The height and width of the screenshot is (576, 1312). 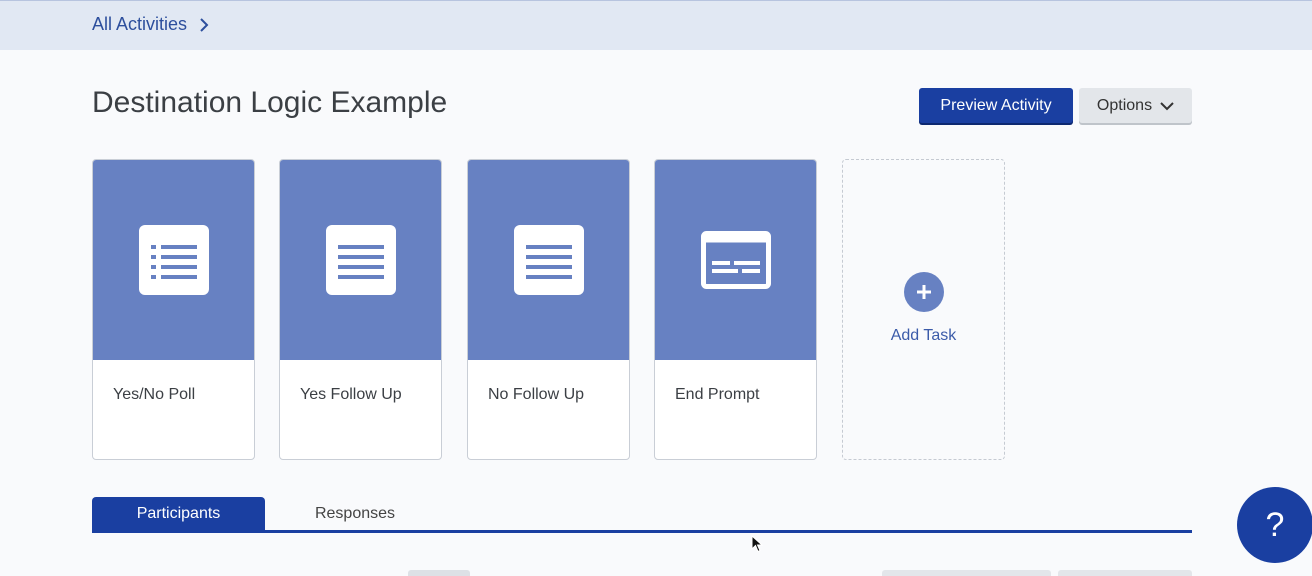 I want to click on prompt-icon, so click(x=735, y=260).